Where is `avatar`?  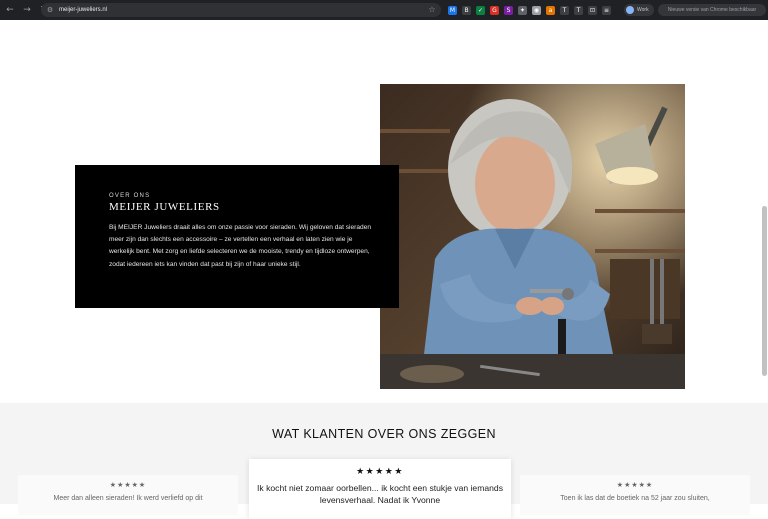 avatar is located at coordinates (630, 10).